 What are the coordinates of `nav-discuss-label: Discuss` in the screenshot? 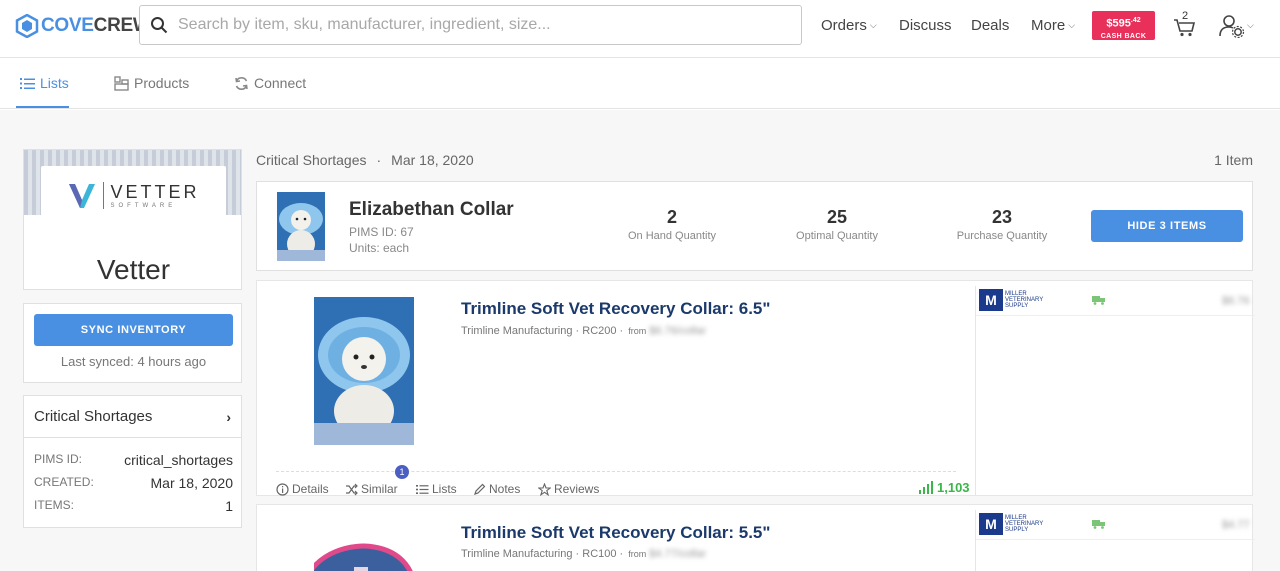 It's located at (925, 25).